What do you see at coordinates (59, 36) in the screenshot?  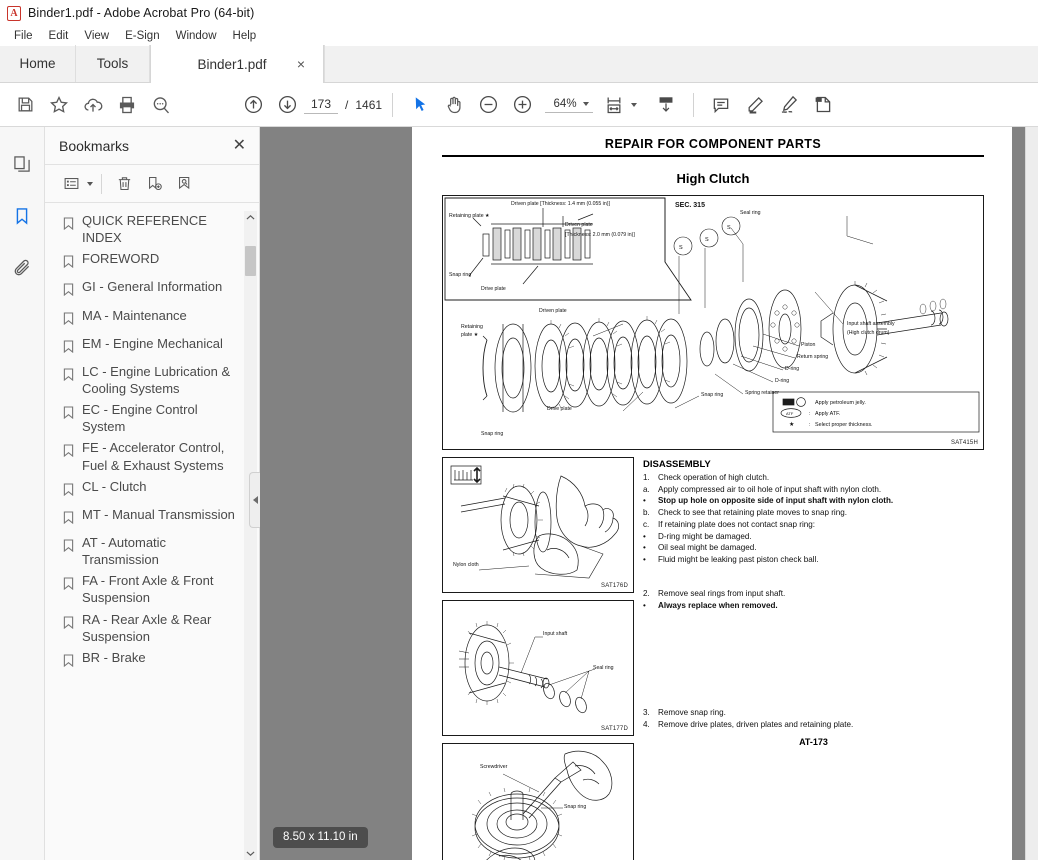 I see `menu-edit: Edit` at bounding box center [59, 36].